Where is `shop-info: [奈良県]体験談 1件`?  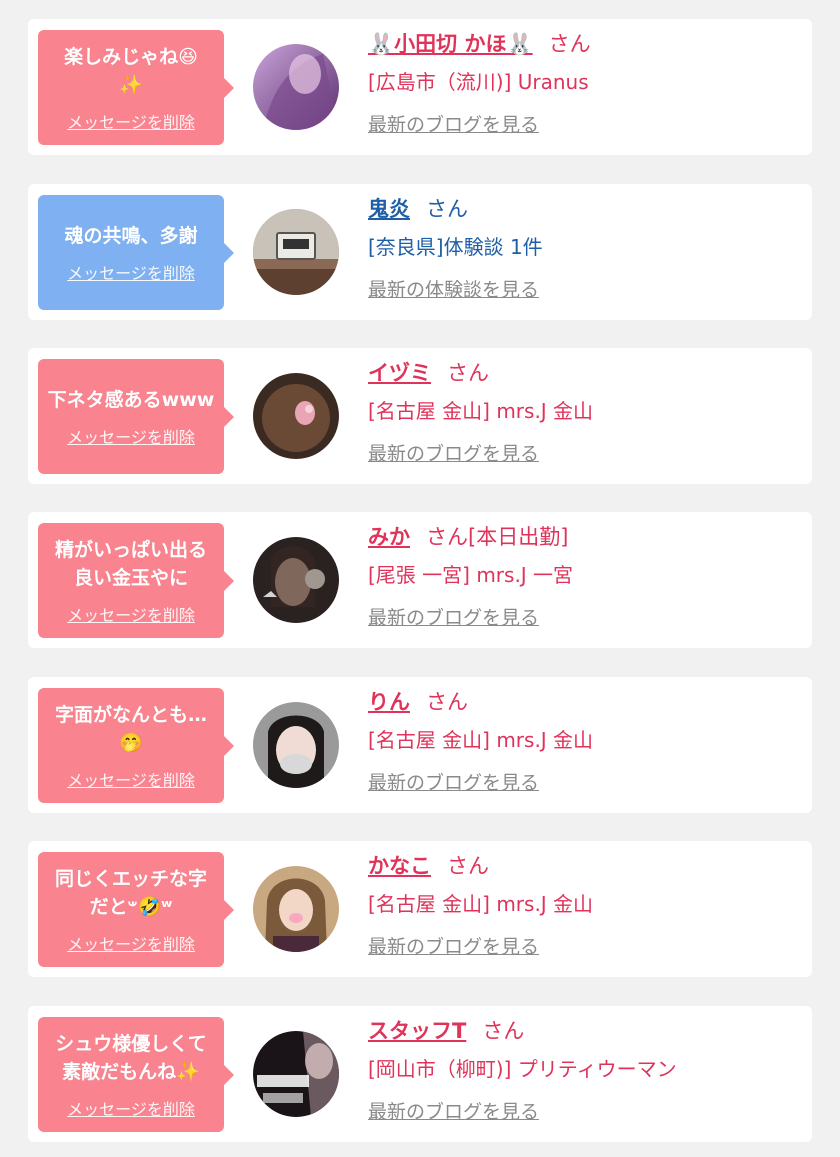
shop-info: [奈良県]体験談 1件 is located at coordinates (455, 247).